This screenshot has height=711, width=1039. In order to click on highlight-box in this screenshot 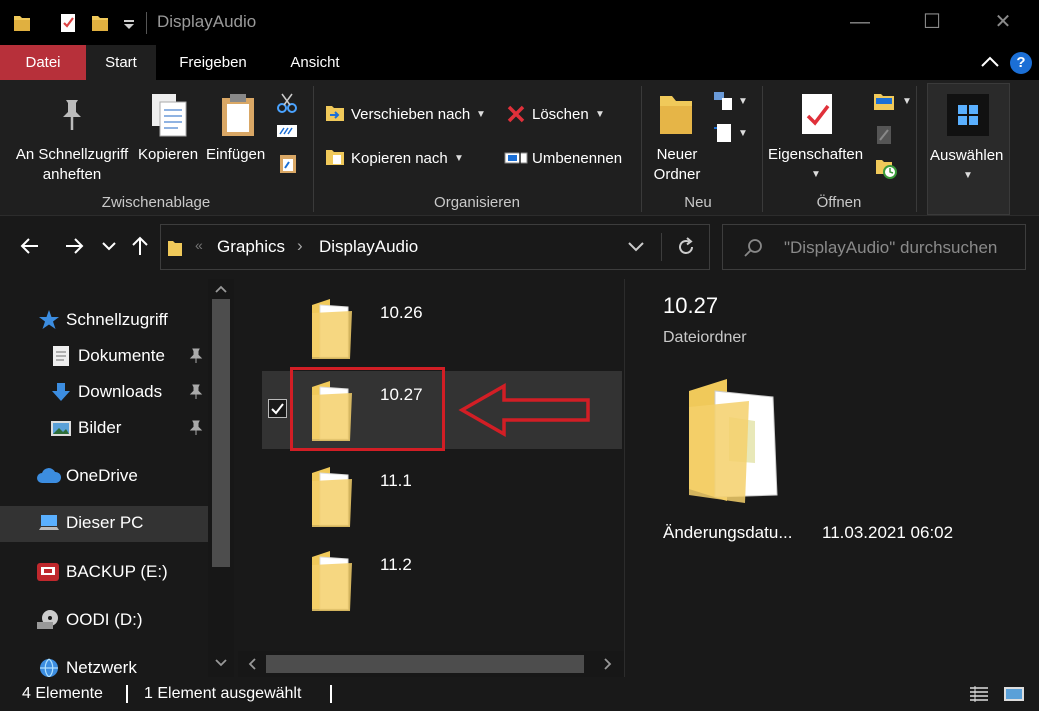, I will do `click(367, 409)`.